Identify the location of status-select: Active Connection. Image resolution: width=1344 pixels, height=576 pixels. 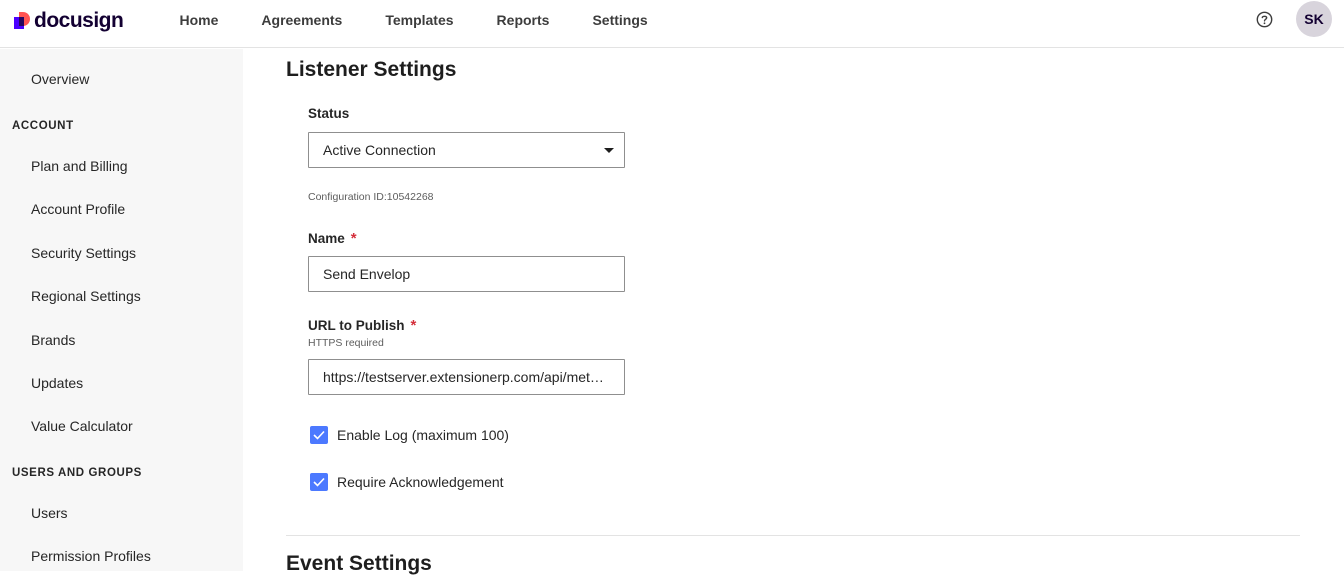
(466, 150).